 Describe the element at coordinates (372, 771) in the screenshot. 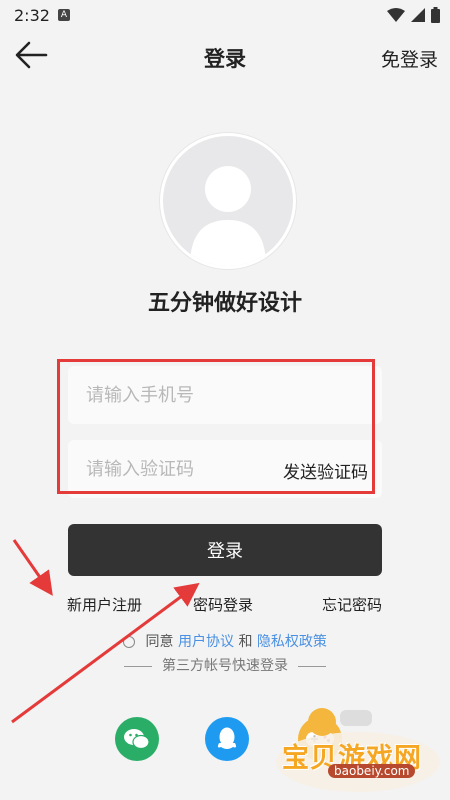

I see `watermark-url: baobeiy.com` at that location.